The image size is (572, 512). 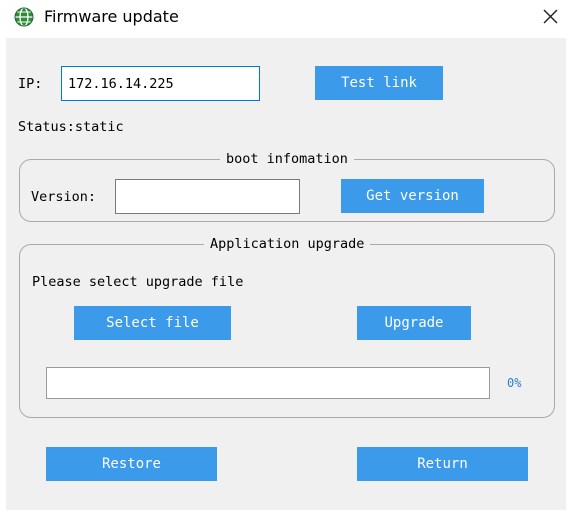 I want to click on boot-info-legend: boot infomation, so click(x=287, y=159).